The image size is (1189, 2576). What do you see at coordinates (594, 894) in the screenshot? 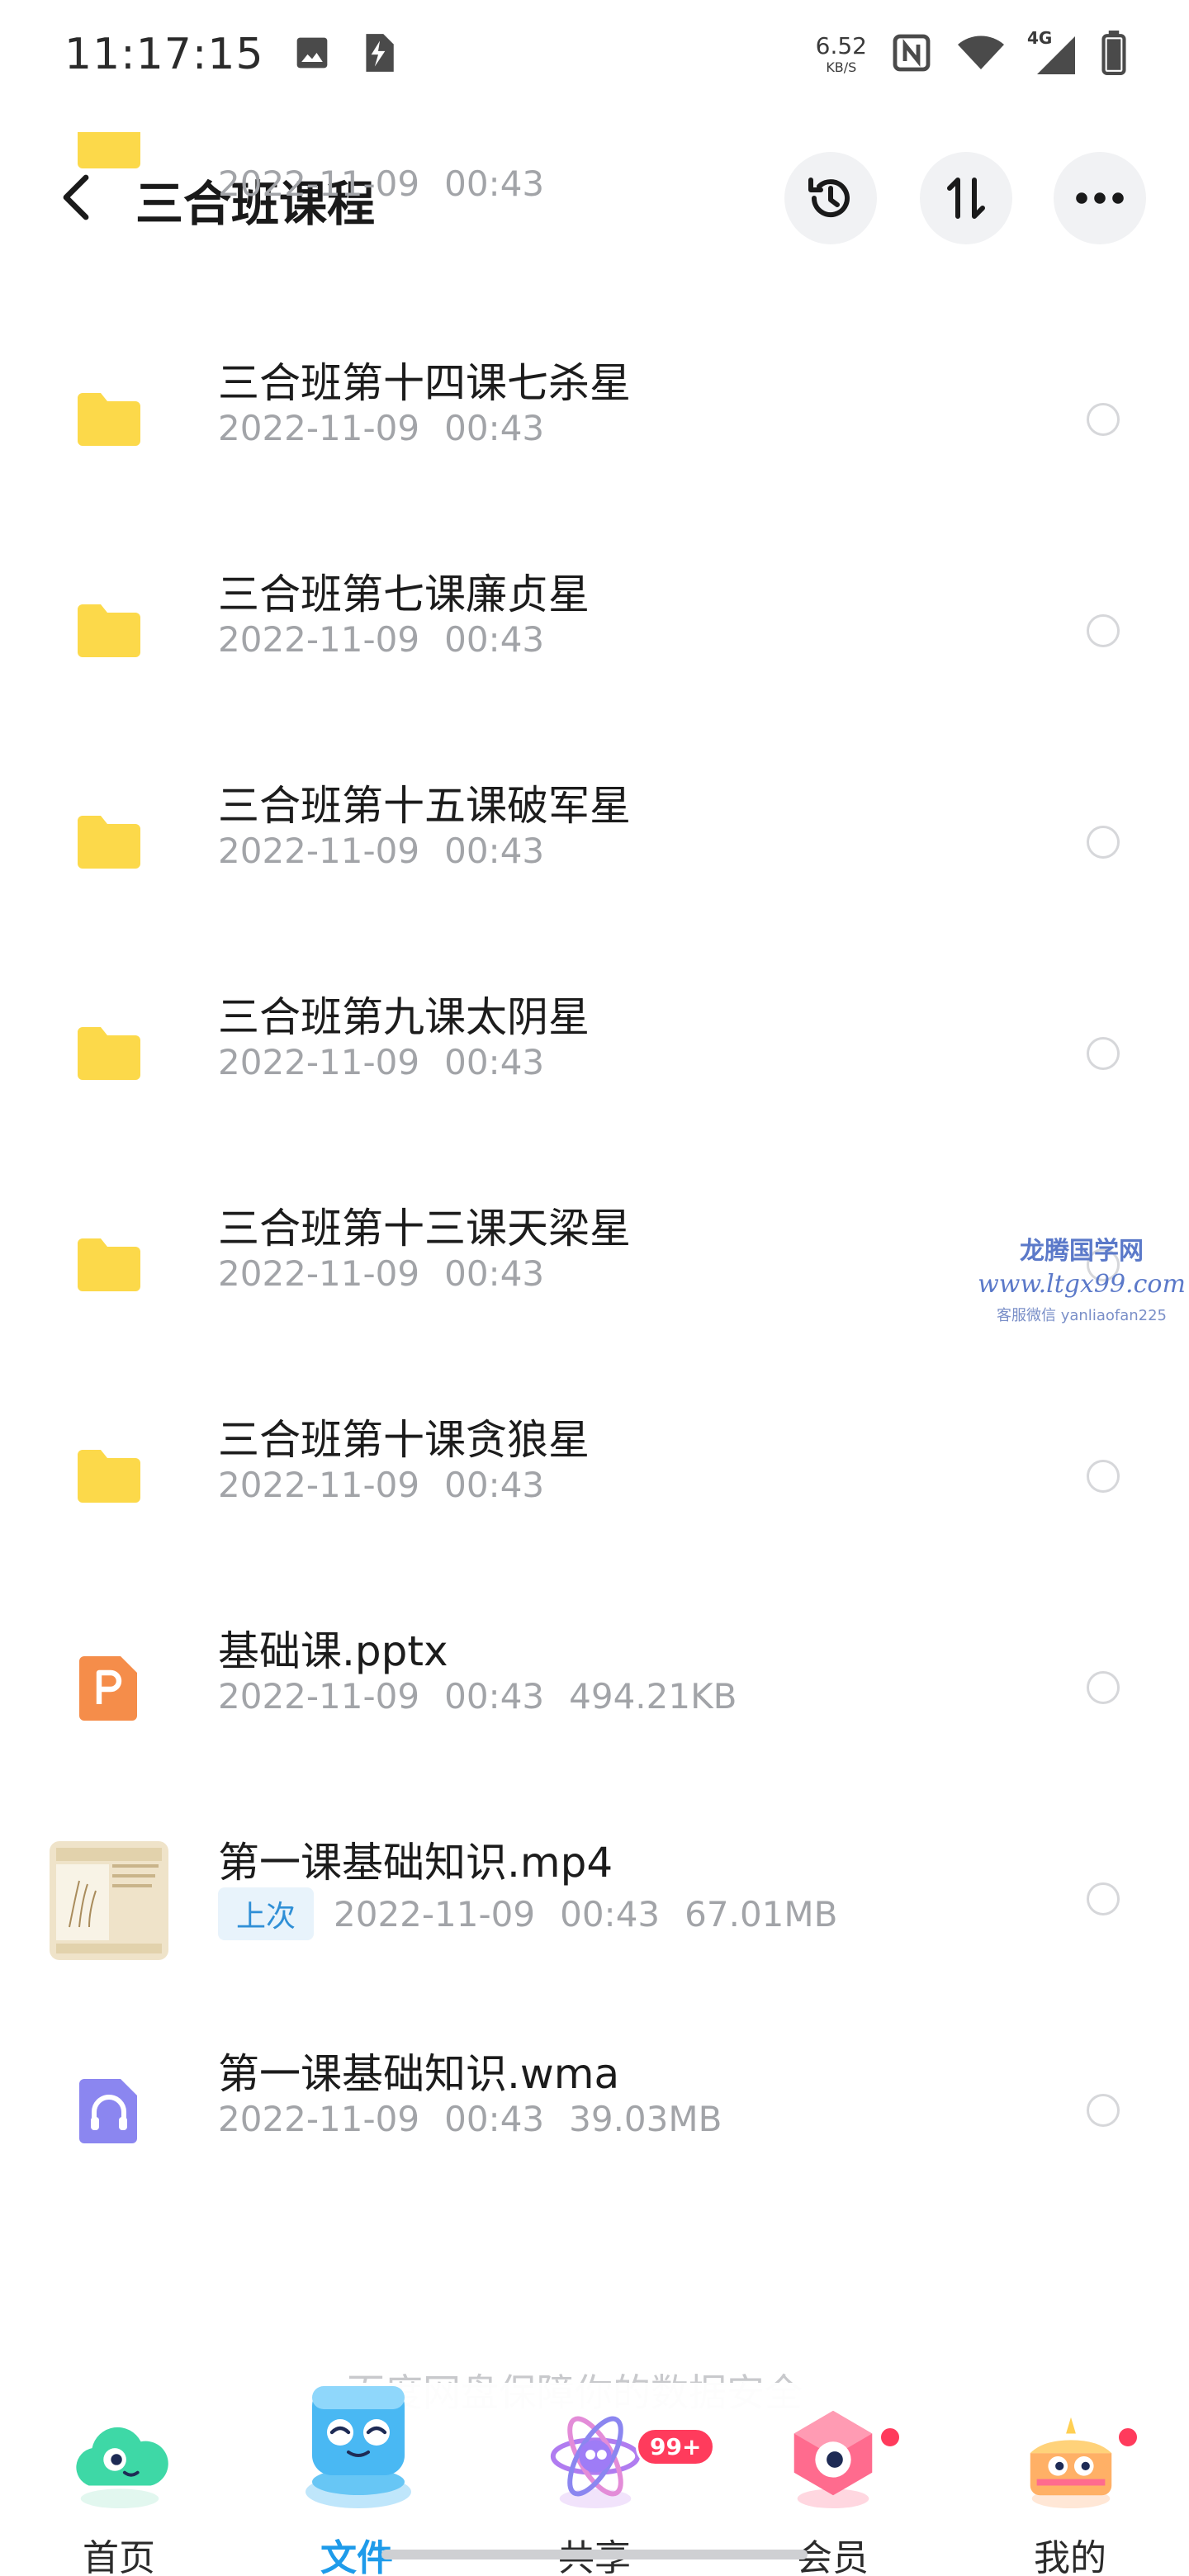
I see `file-row: 三合班第十五课破军星 2022-11-09 00:43` at bounding box center [594, 894].